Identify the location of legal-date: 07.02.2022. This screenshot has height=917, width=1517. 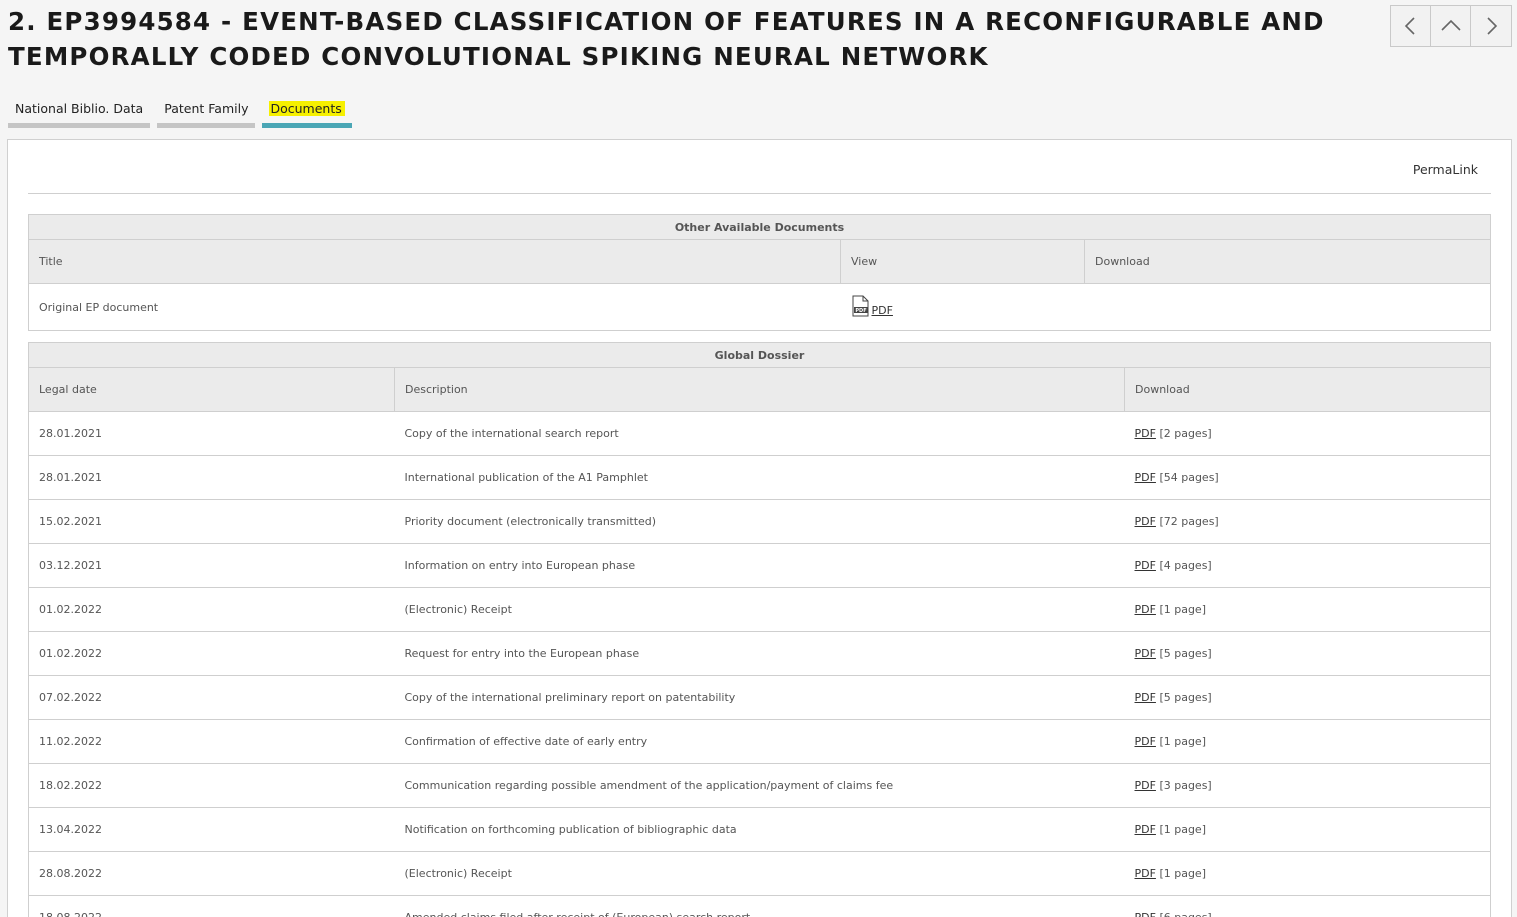
(211, 697).